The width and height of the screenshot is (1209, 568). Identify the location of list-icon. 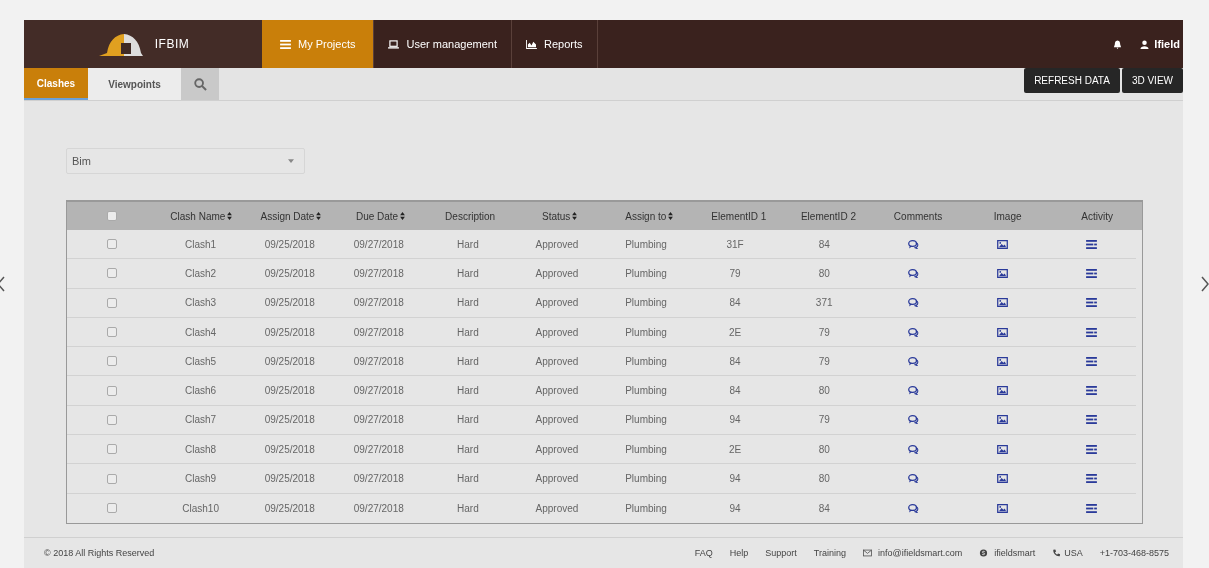
(285, 44).